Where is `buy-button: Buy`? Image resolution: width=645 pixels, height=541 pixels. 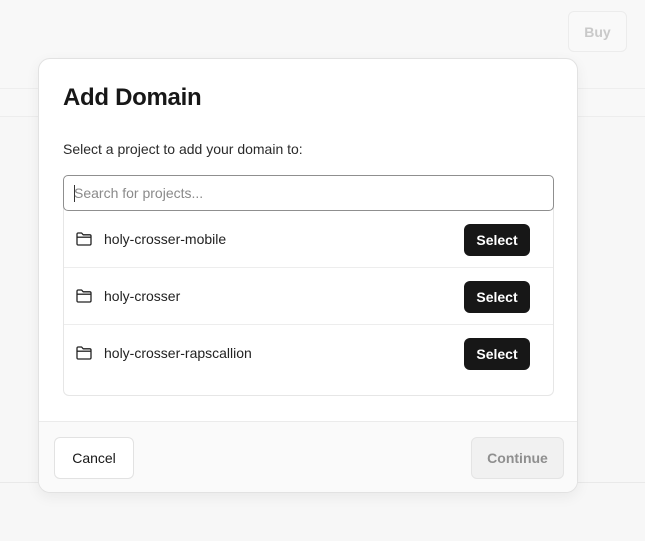
buy-button: Buy is located at coordinates (597, 31).